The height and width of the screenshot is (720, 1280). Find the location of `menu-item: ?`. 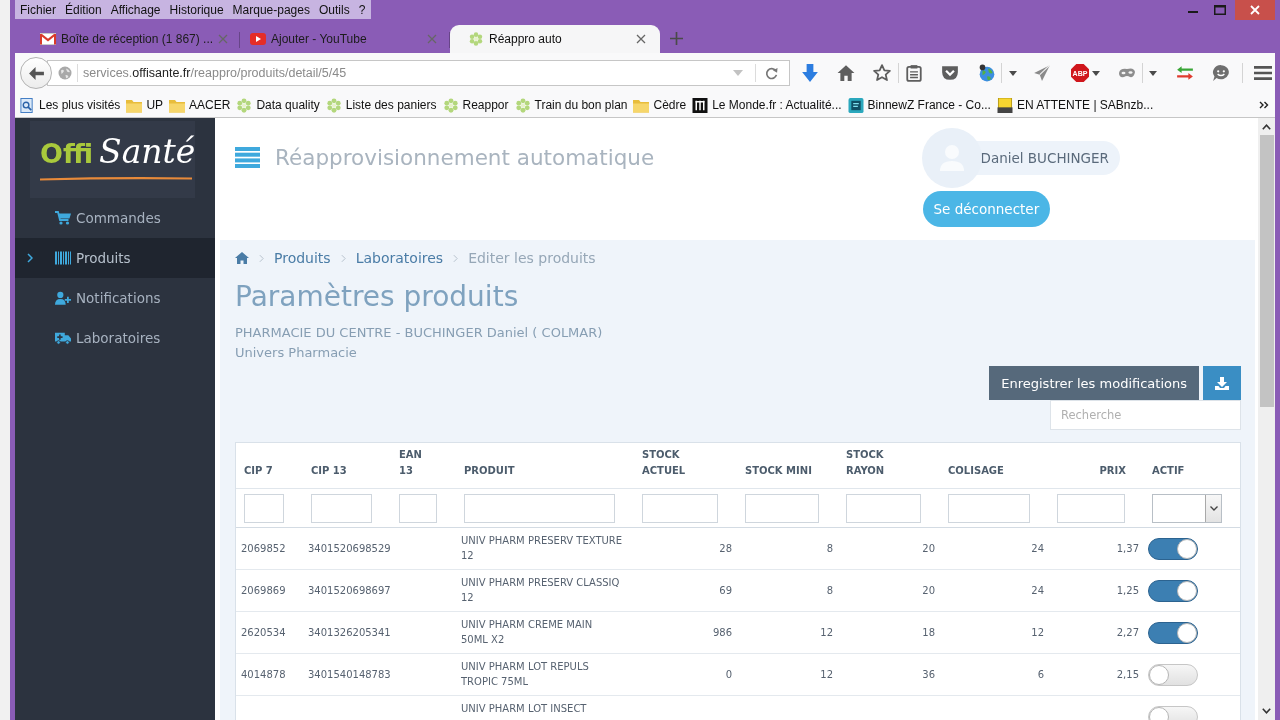

menu-item: ? is located at coordinates (362, 9).